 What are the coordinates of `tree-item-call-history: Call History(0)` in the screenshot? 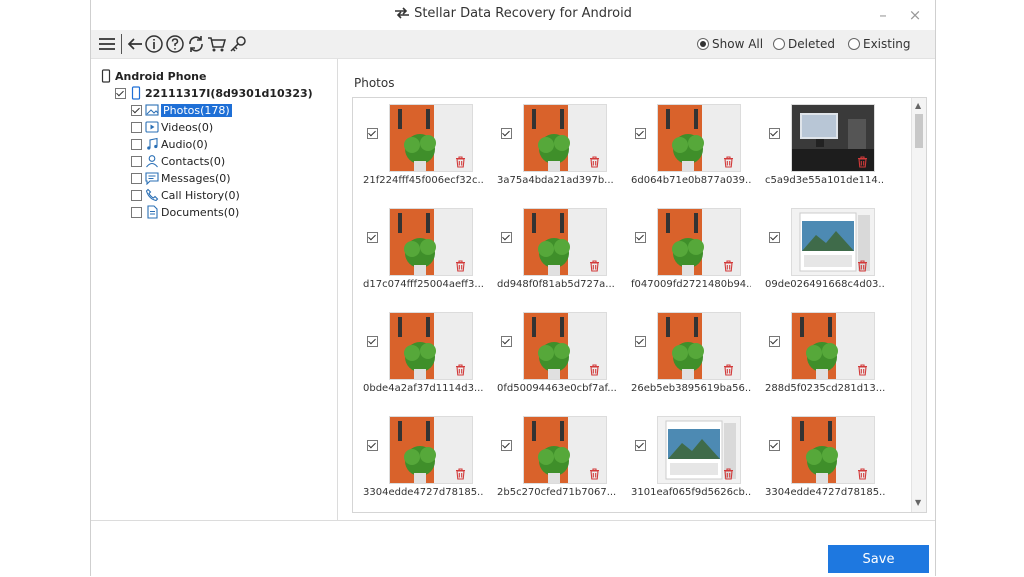 It's located at (185, 195).